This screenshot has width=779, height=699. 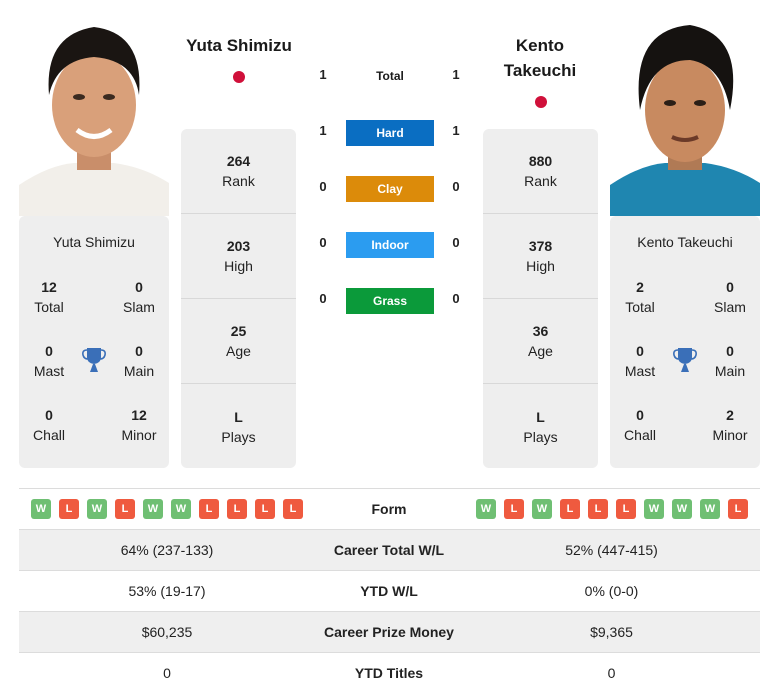 I want to click on h2h-hard-p1: 1, so click(x=323, y=130).